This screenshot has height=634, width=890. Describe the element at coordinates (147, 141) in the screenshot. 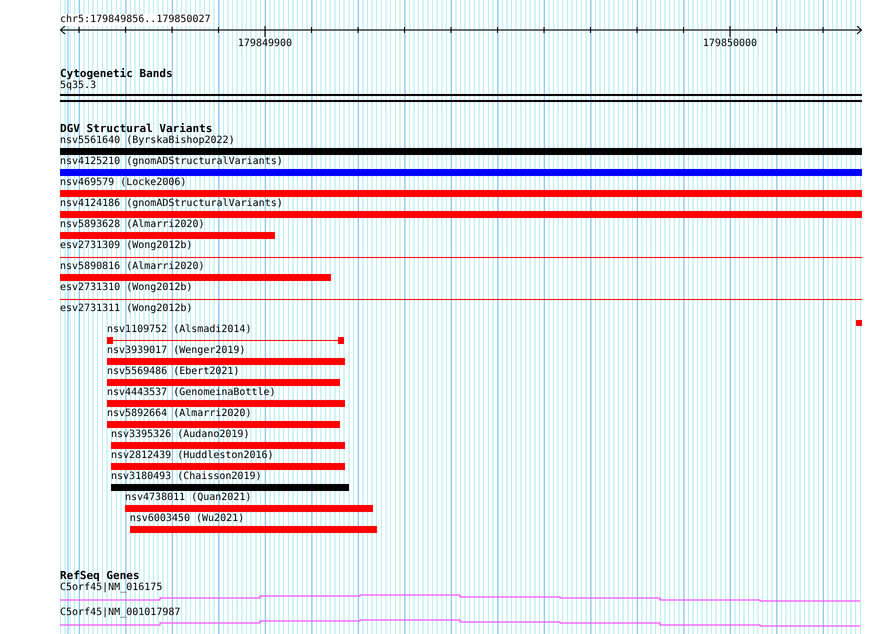

I see `variant-label: nsv5561640 (ByrskaBishop2022)` at that location.